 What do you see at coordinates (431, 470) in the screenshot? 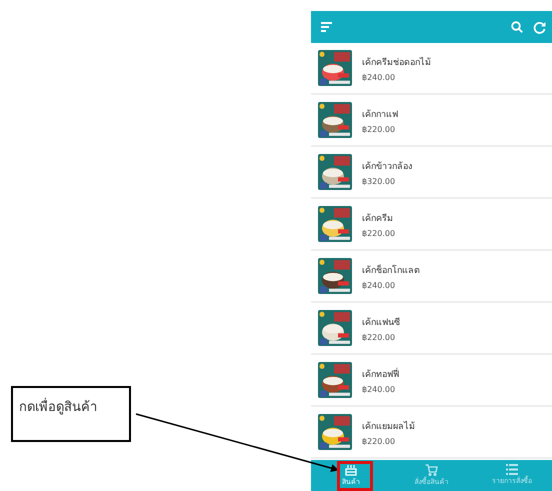
I see `cart-icon` at bounding box center [431, 470].